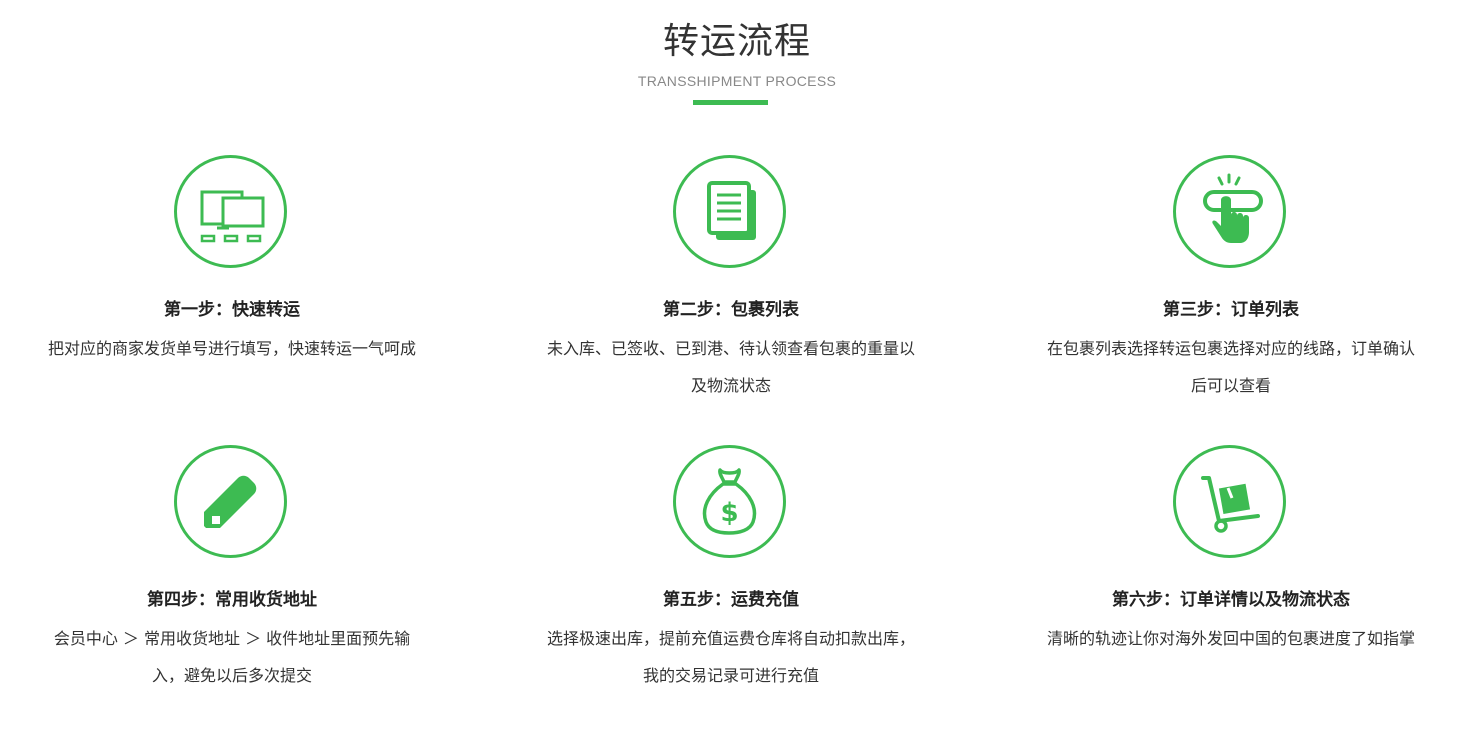  I want to click on documents-icon, so click(731, 210).